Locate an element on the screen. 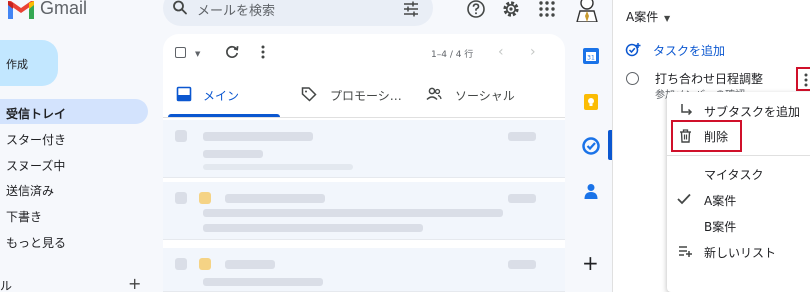 This screenshot has height=292, width=810. search-options-icon is located at coordinates (411, 9).